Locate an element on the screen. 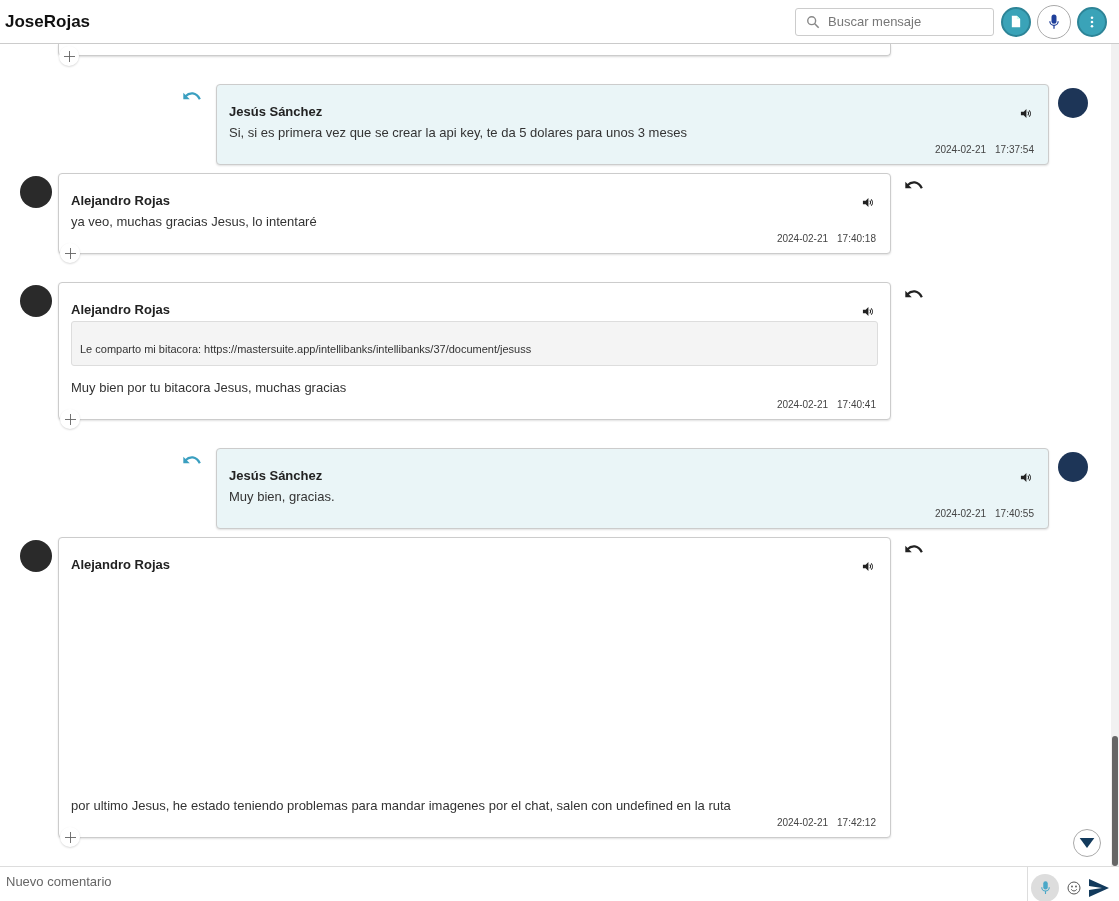 The image size is (1119, 901). message-time: 17:40:55 is located at coordinates (1014, 513).